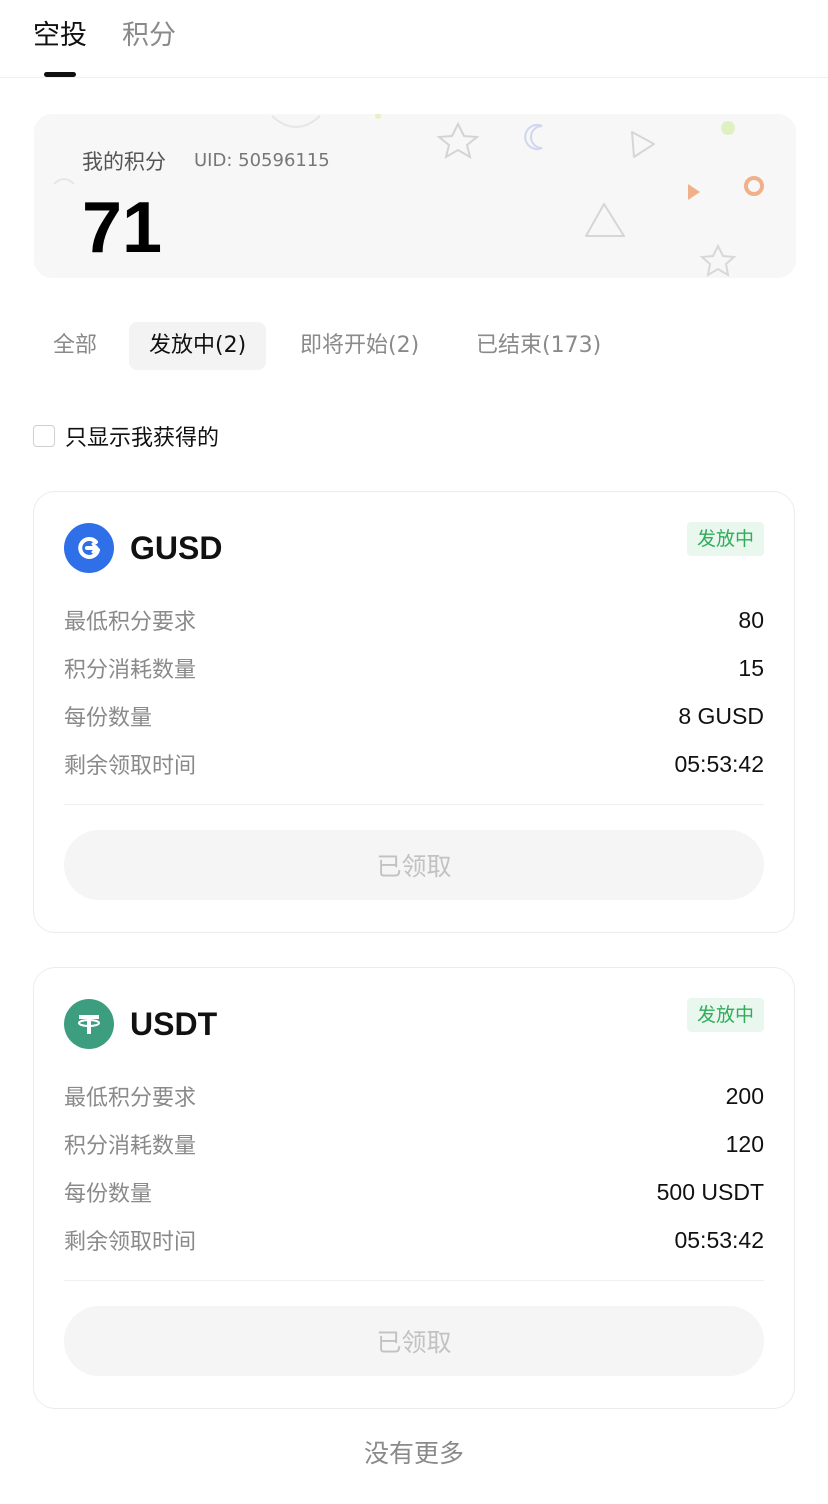  I want to click on only-mine-toggle: 只显示我获得的, so click(126, 436).